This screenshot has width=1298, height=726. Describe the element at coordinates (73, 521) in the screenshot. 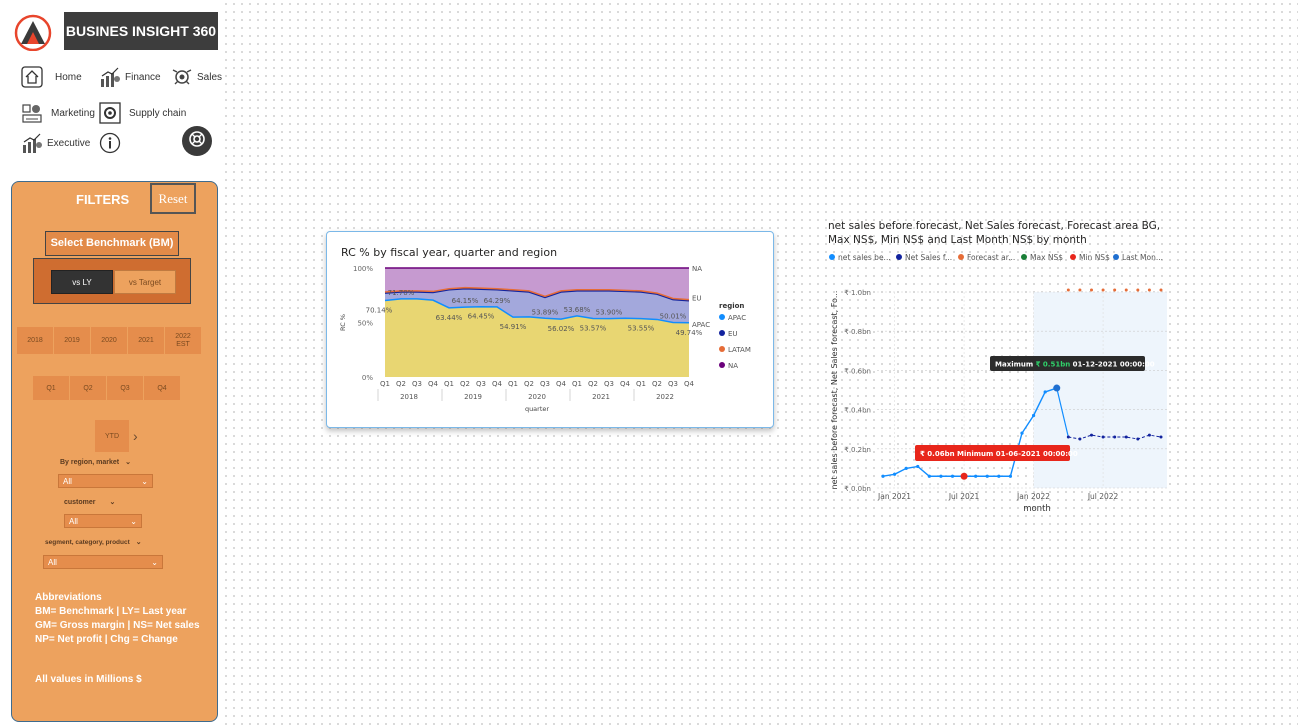

I see `customer-dropdown-value: All` at that location.